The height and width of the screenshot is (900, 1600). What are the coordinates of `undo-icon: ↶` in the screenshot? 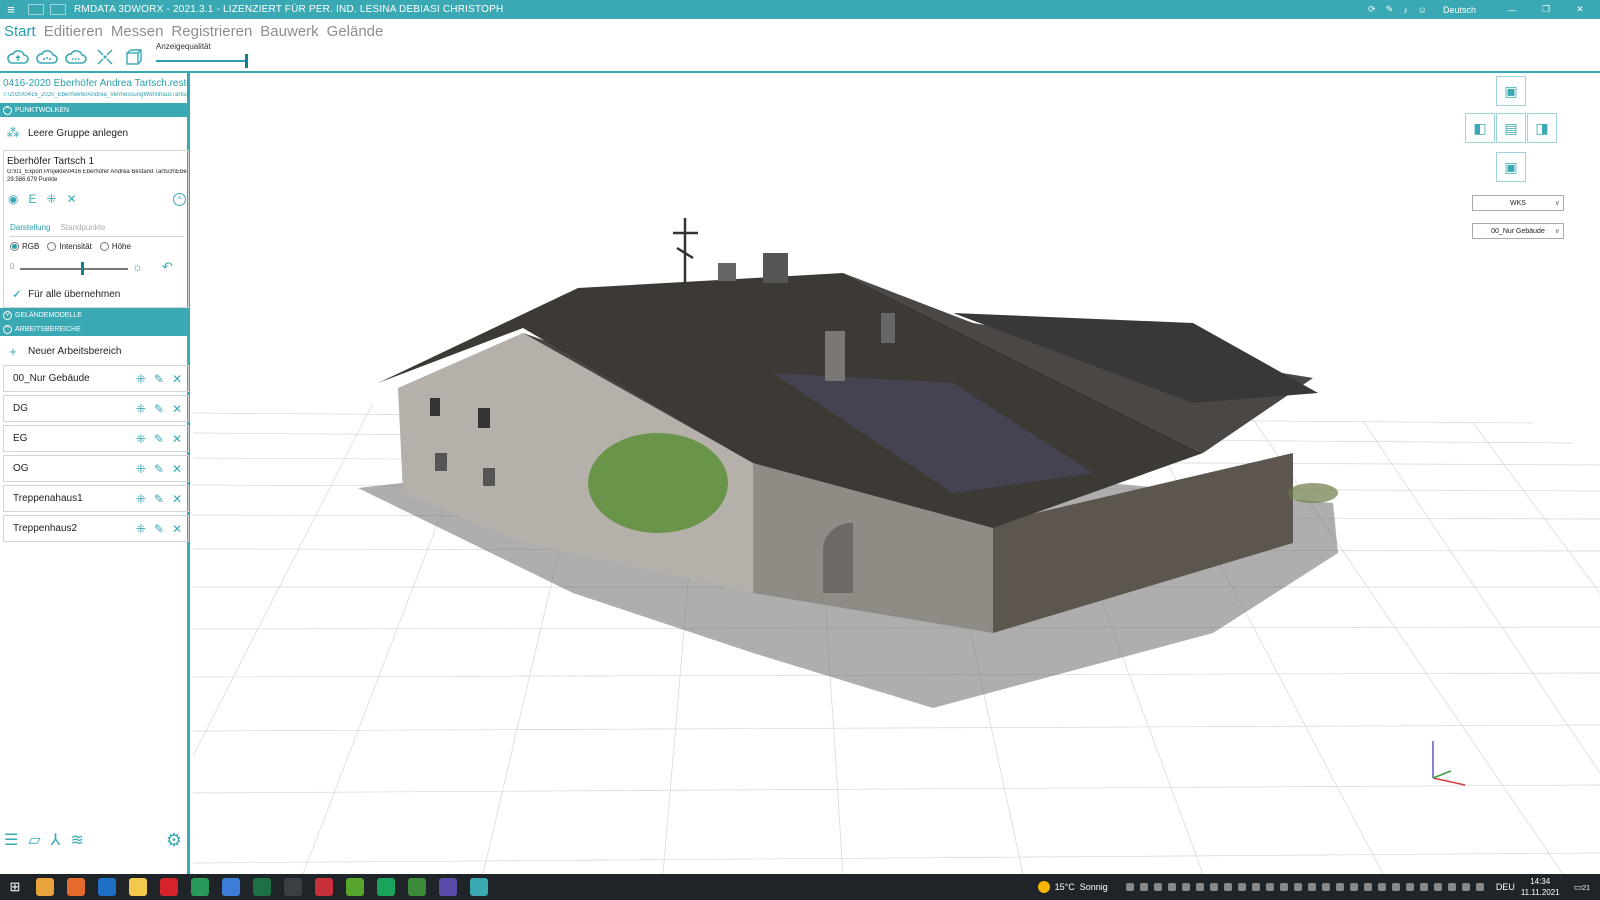 It's located at (167, 267).